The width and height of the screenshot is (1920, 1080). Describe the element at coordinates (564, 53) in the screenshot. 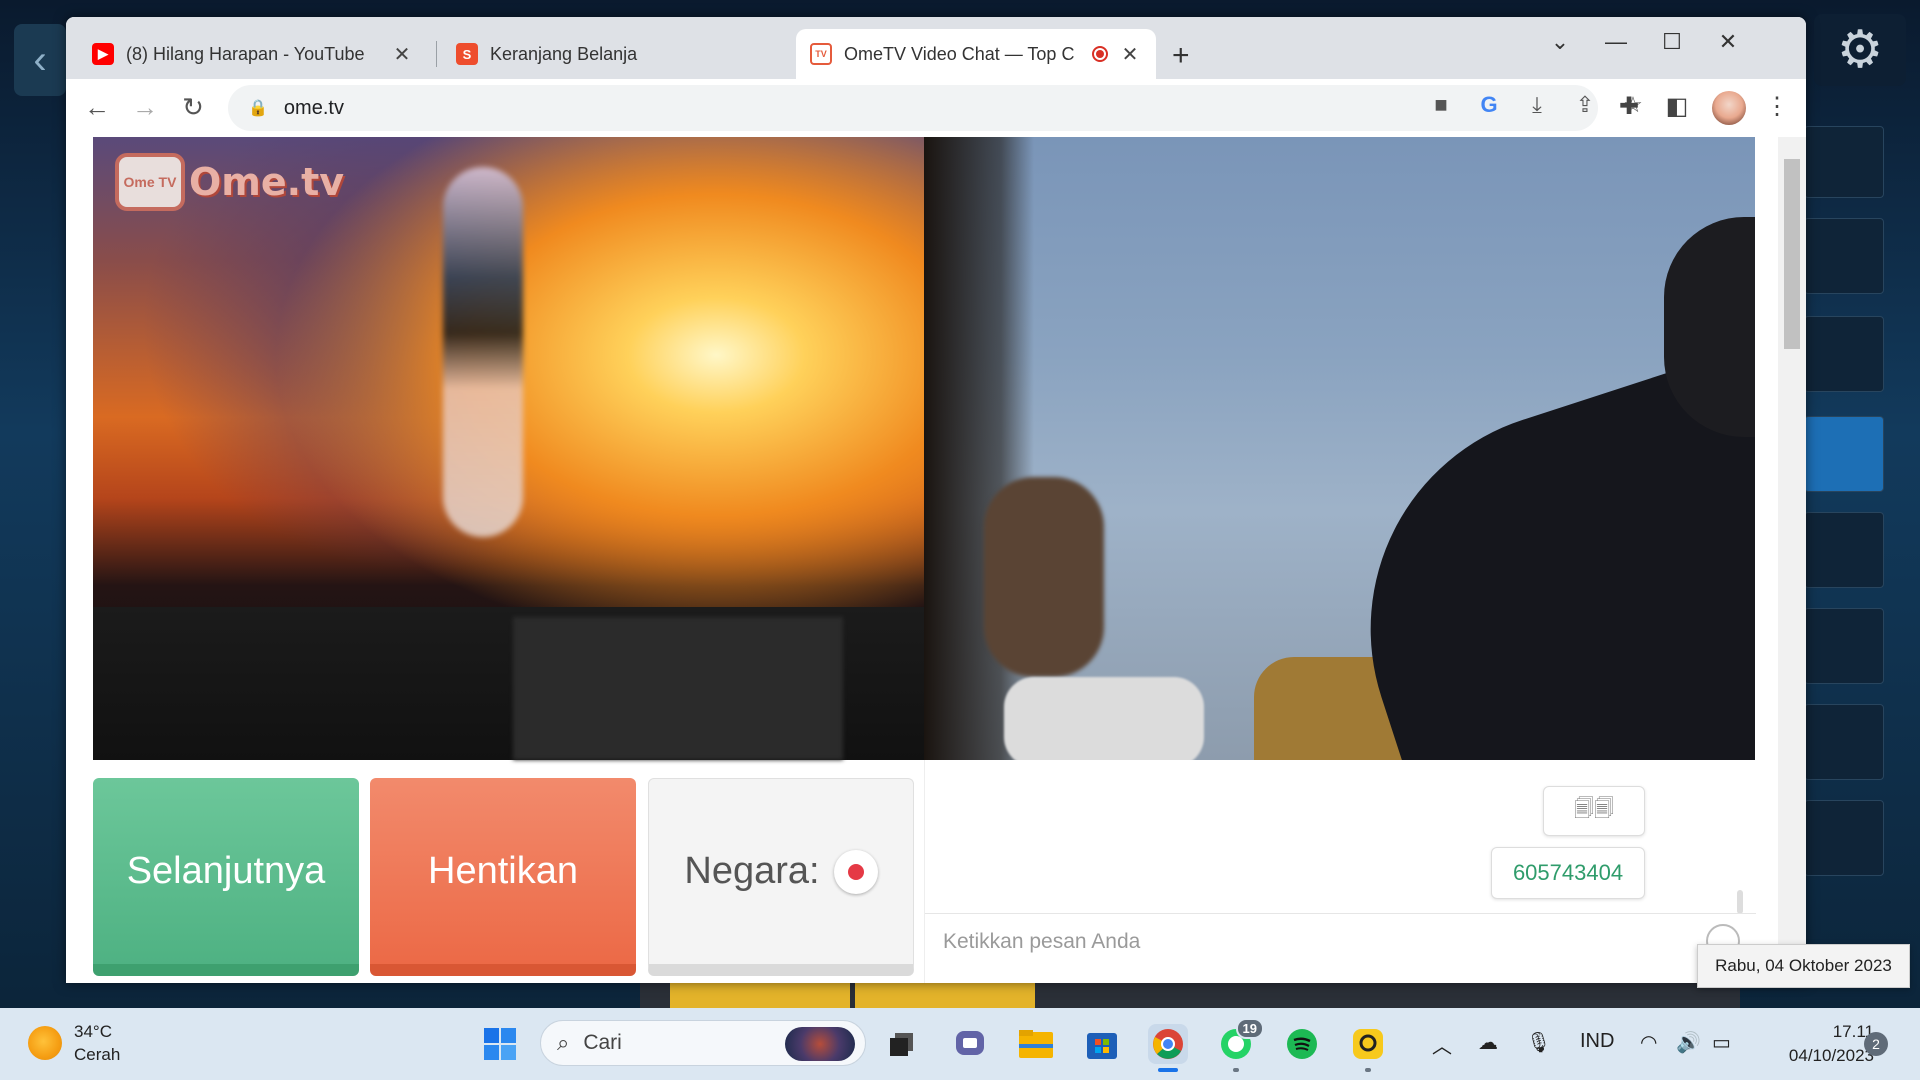

I see `tab-label: Keranjang Belanja` at that location.